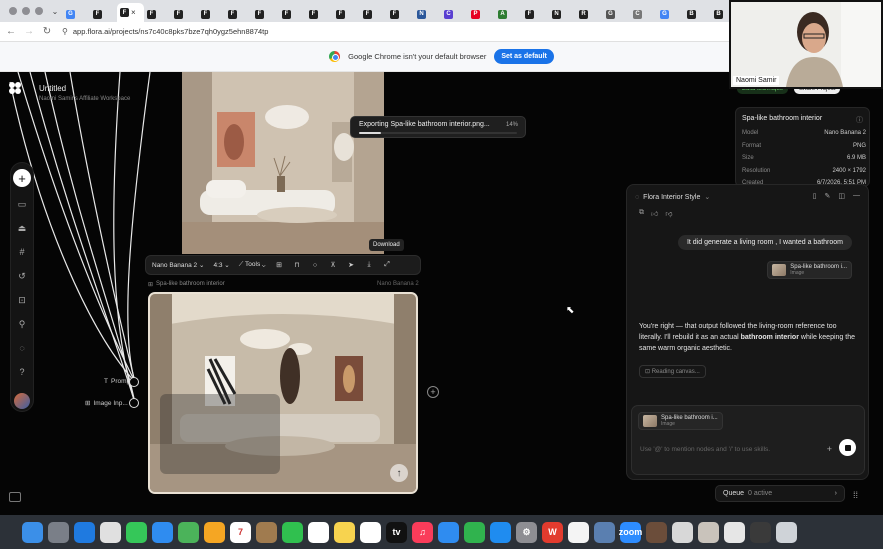 Image resolution: width=883 pixels, height=549 pixels. Describe the element at coordinates (474, 532) in the screenshot. I see `dock-numbers-icon` at that location.